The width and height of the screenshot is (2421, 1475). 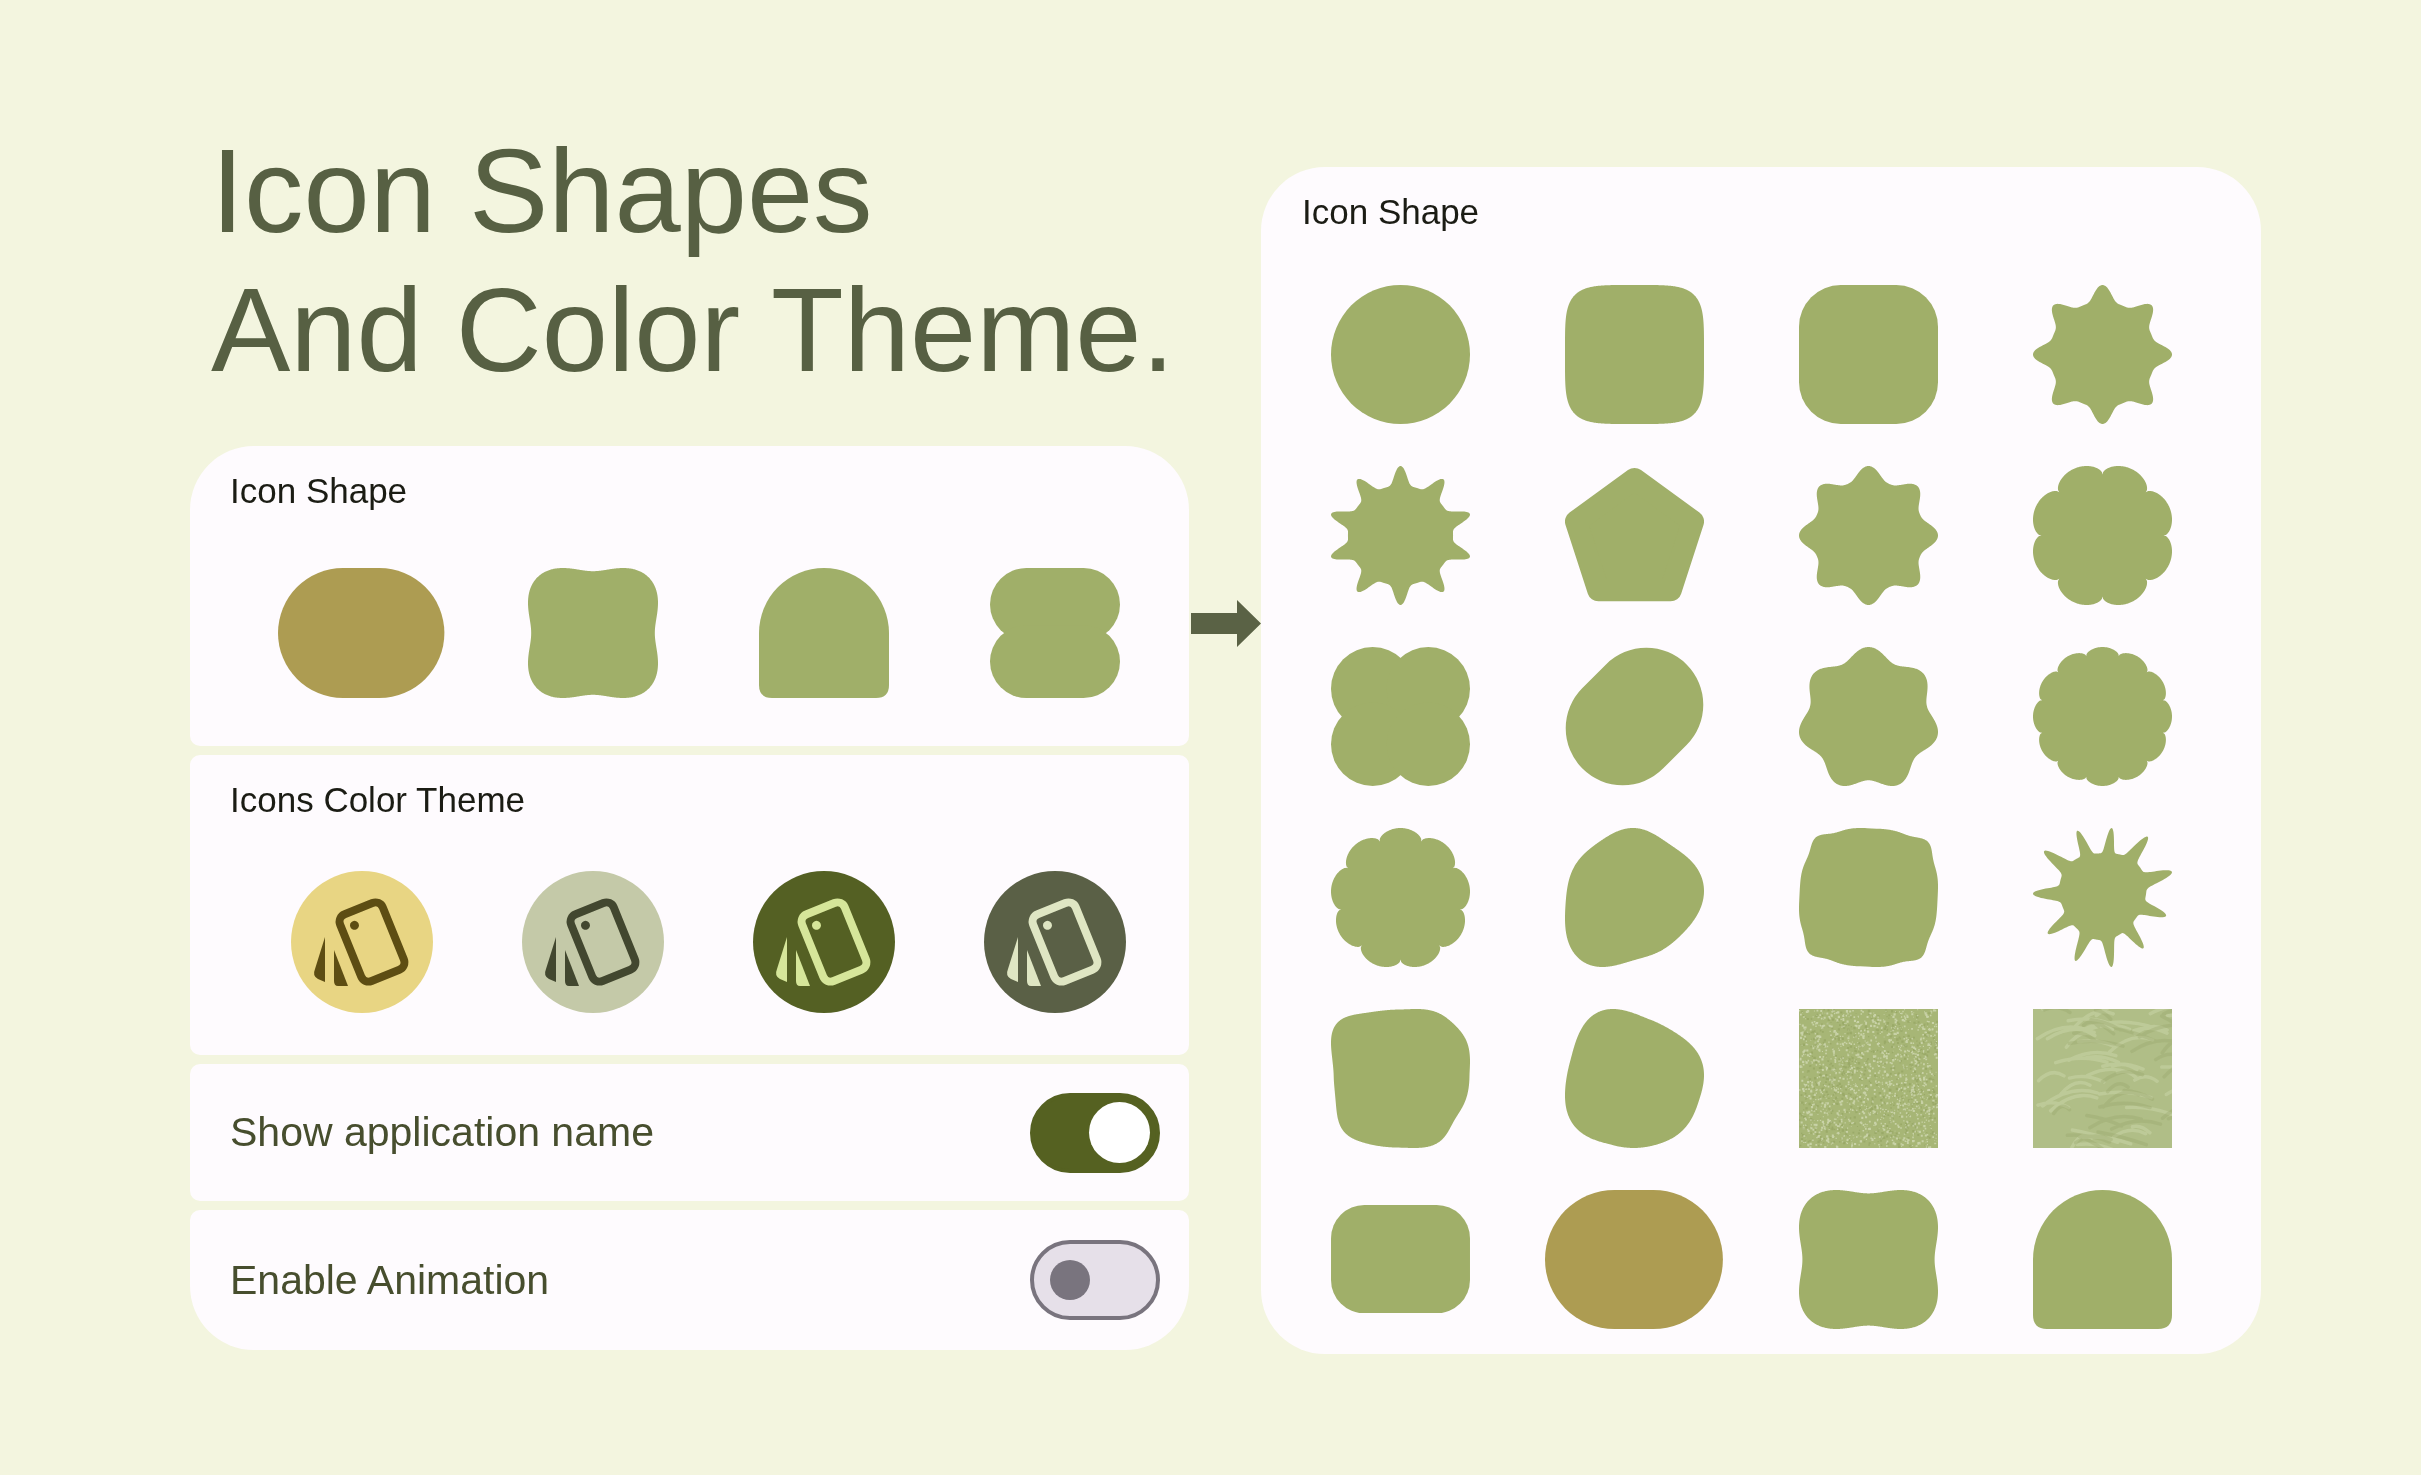 I want to click on rounded-rectangle-shape-icon, so click(x=1400, y=1259).